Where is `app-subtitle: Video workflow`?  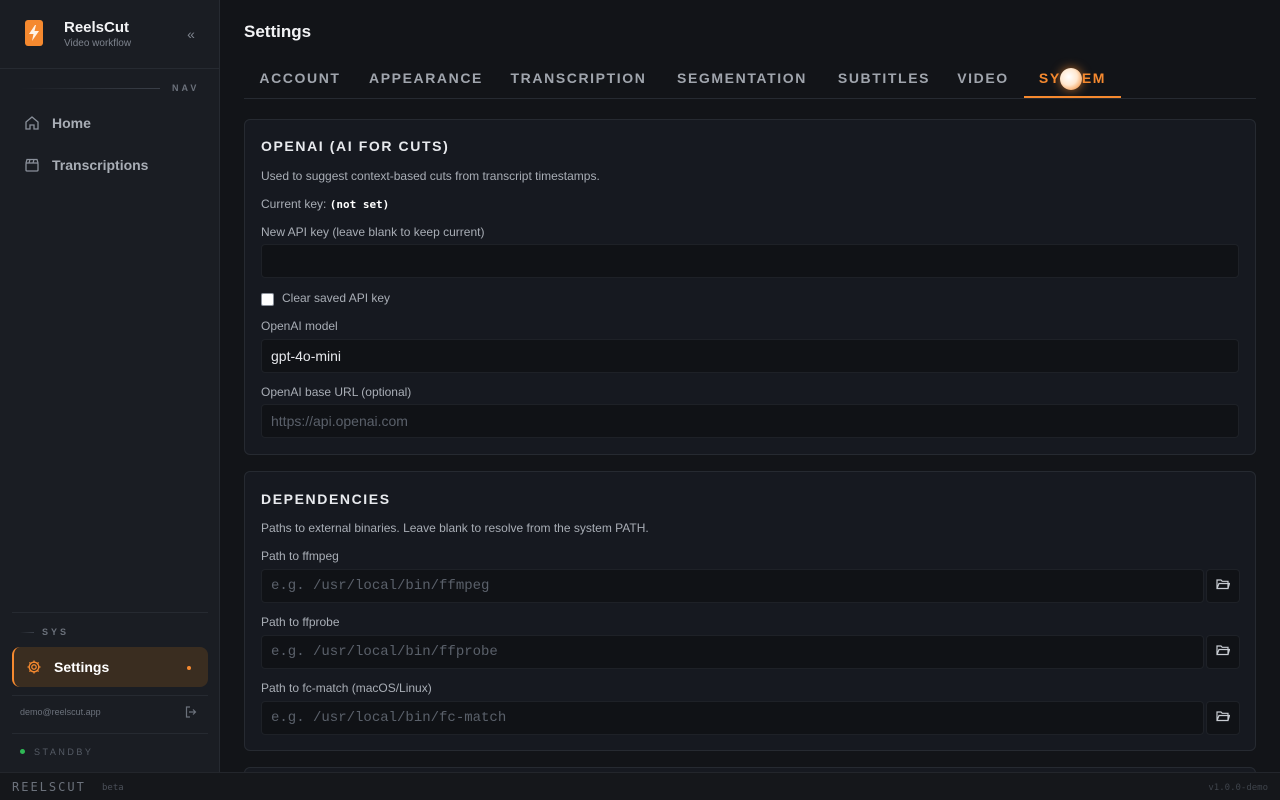
app-subtitle: Video workflow is located at coordinates (98, 43).